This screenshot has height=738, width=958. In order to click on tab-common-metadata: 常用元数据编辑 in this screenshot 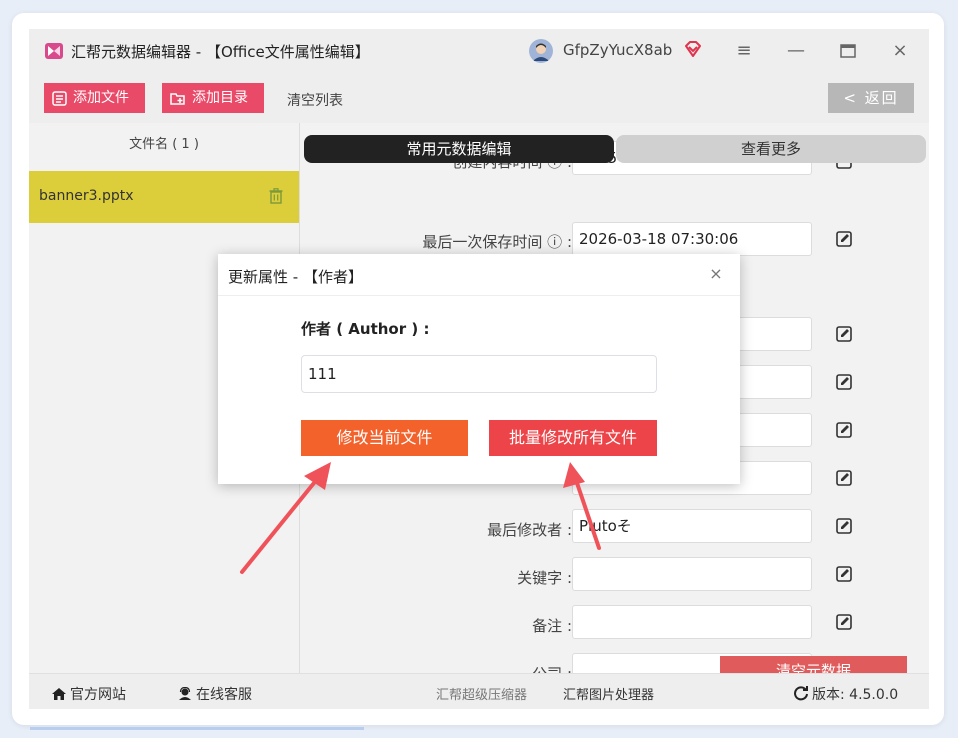, I will do `click(459, 149)`.